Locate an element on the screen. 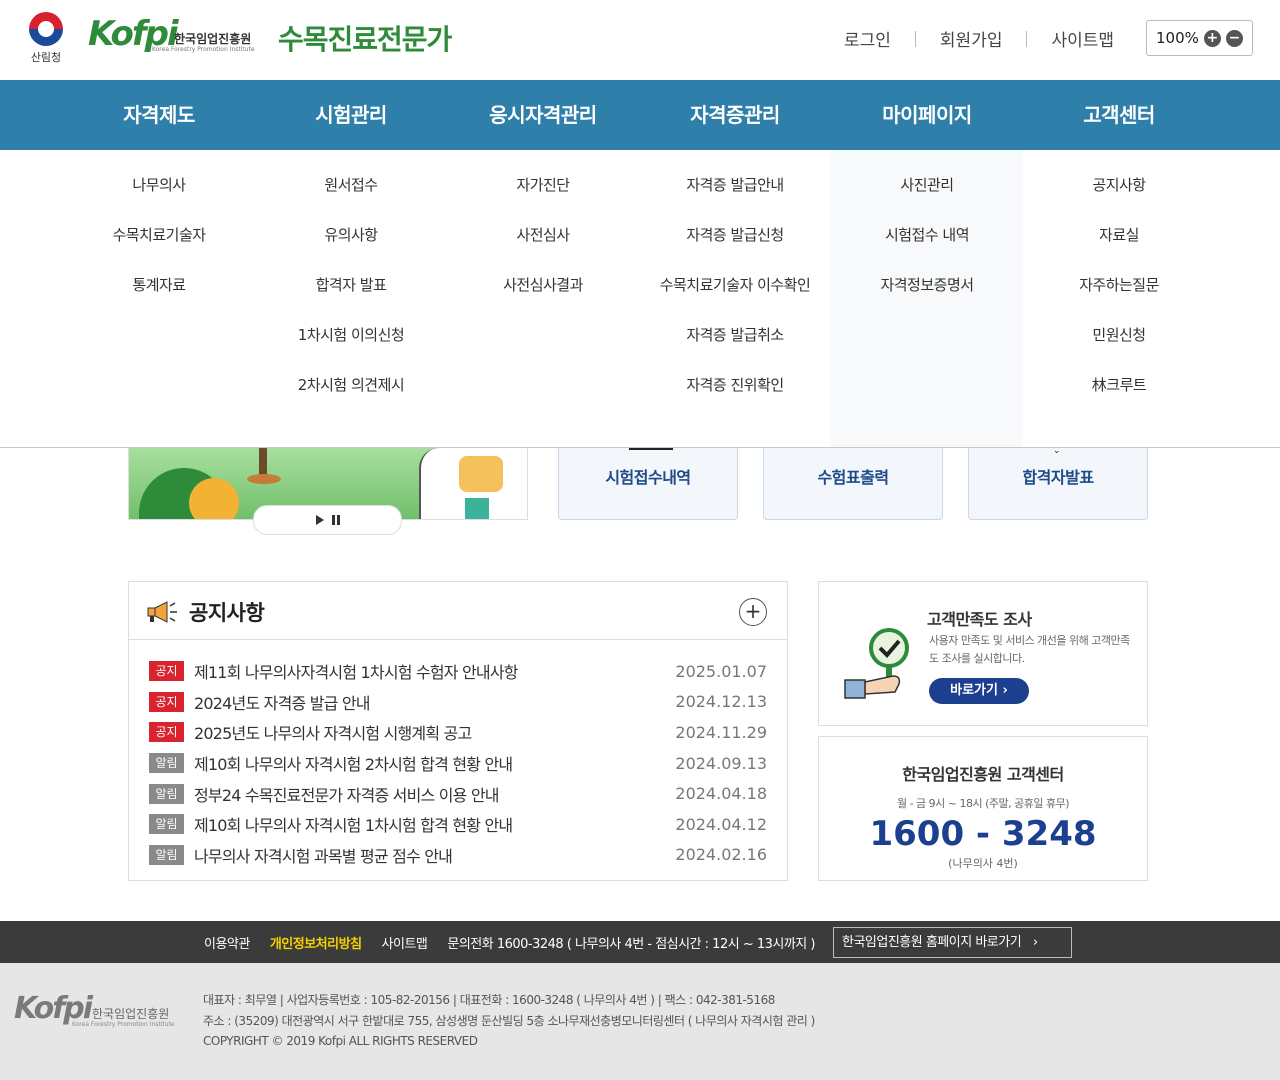 The height and width of the screenshot is (1080, 1280). zoom-out-icon: − is located at coordinates (1234, 38).